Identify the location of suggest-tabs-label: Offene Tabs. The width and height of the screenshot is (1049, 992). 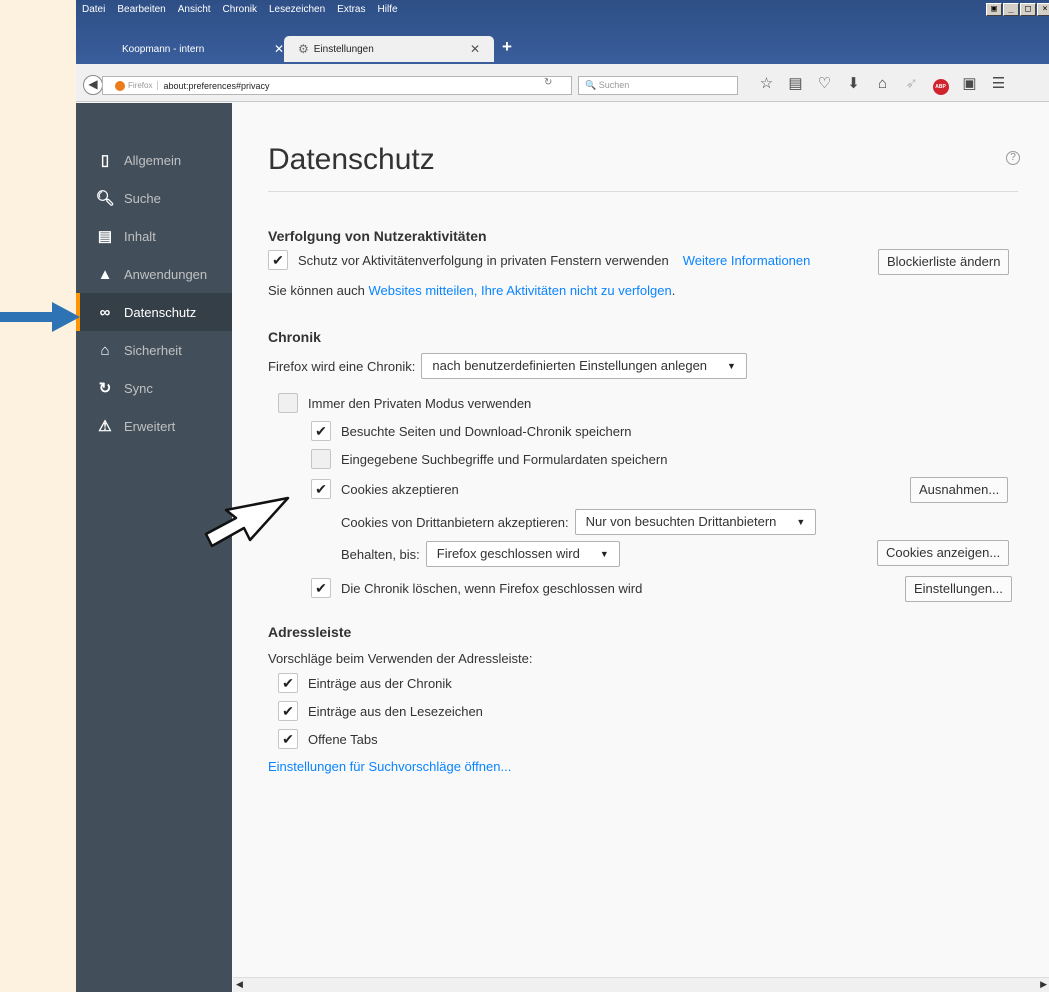
(343, 739).